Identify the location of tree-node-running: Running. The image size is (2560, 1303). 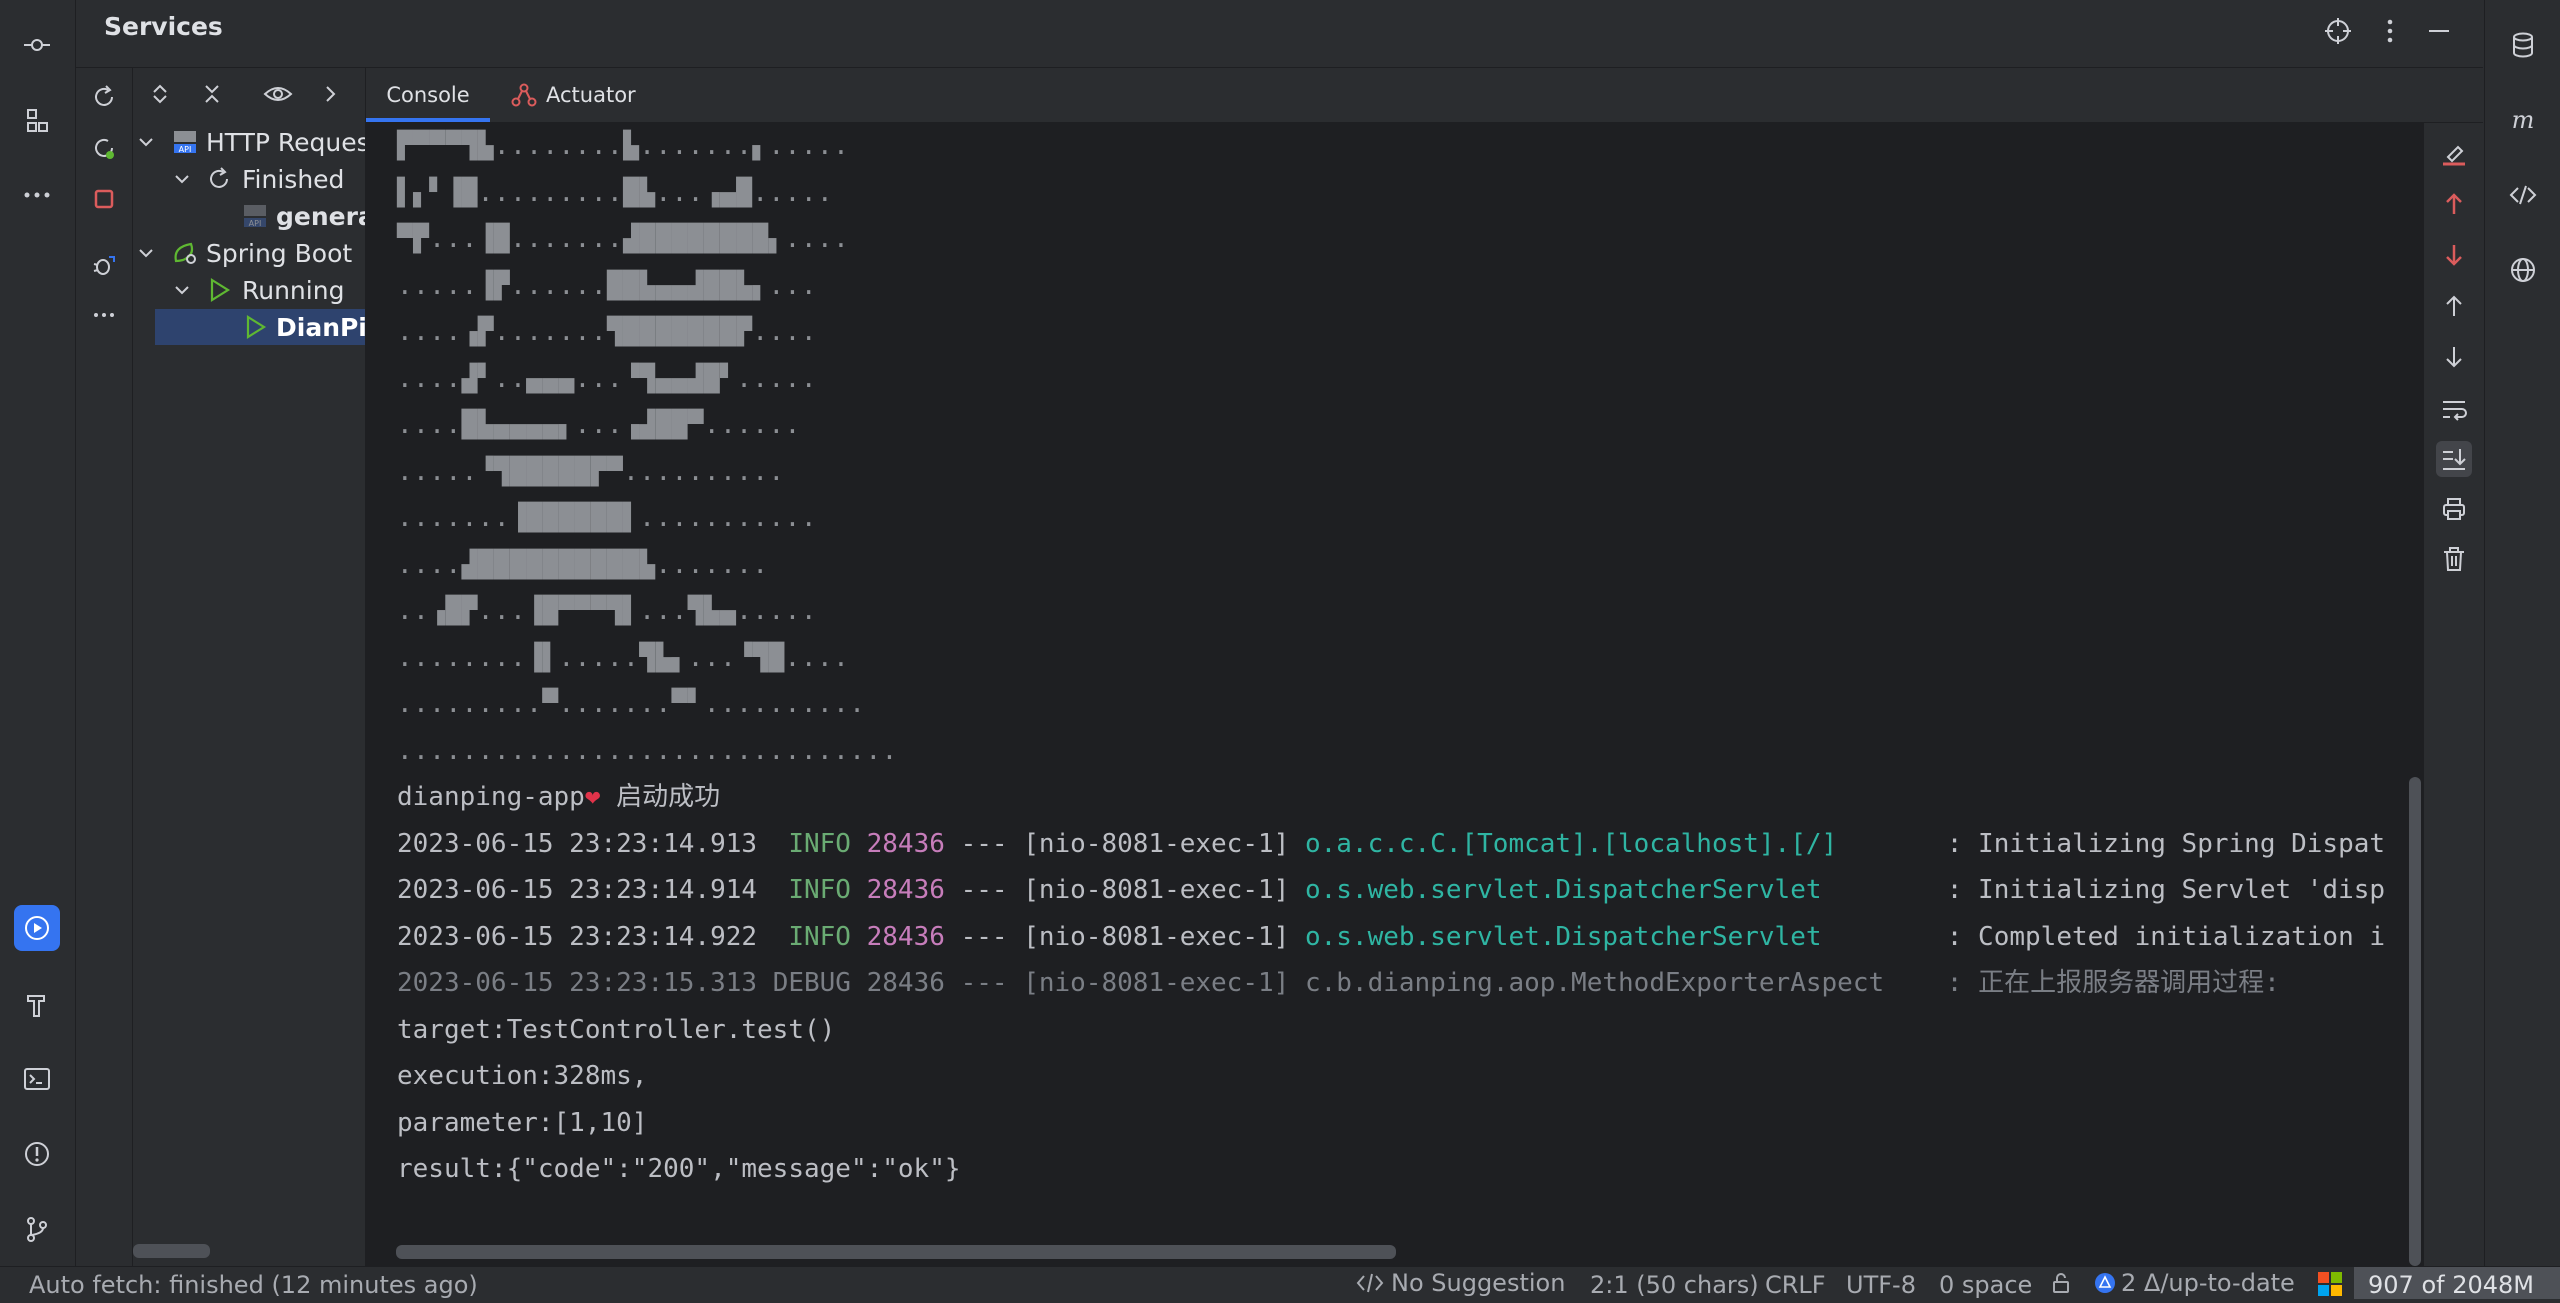
(249, 290).